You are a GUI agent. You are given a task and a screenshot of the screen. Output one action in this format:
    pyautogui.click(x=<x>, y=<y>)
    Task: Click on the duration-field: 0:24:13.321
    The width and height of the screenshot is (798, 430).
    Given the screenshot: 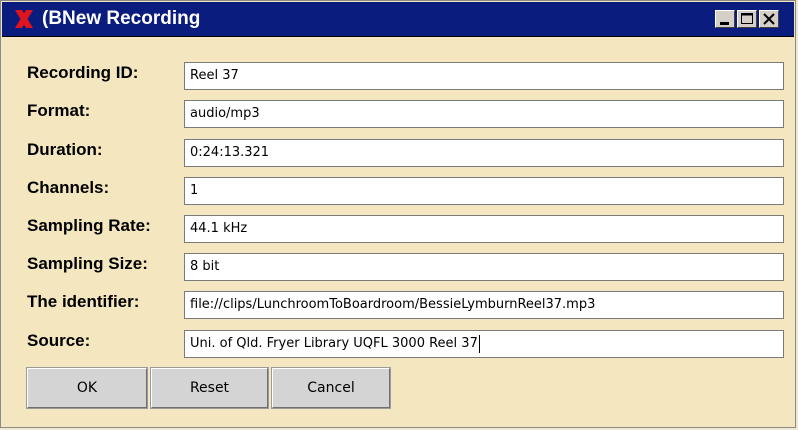 What is the action you would take?
    pyautogui.click(x=484, y=153)
    